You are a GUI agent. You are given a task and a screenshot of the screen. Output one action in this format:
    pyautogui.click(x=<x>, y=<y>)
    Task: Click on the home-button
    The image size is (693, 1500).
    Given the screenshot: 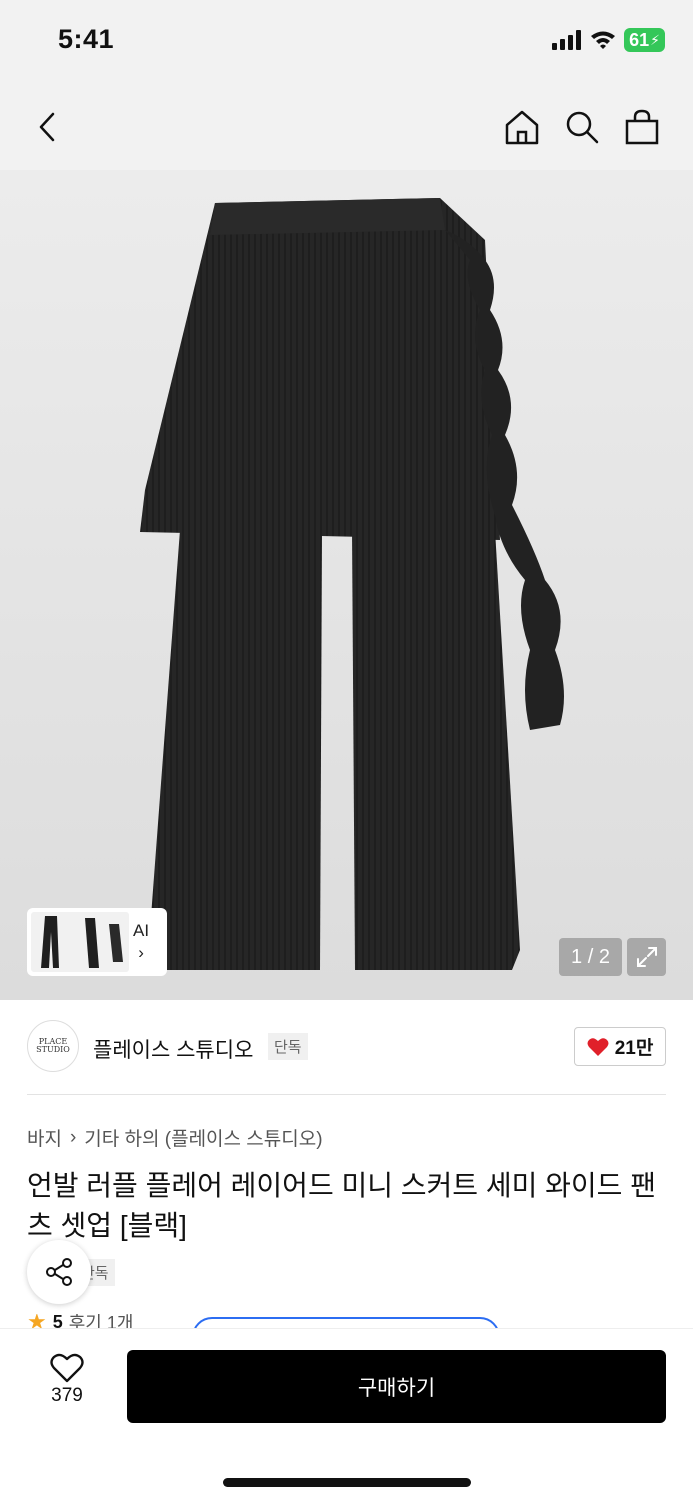 What is the action you would take?
    pyautogui.click(x=522, y=127)
    